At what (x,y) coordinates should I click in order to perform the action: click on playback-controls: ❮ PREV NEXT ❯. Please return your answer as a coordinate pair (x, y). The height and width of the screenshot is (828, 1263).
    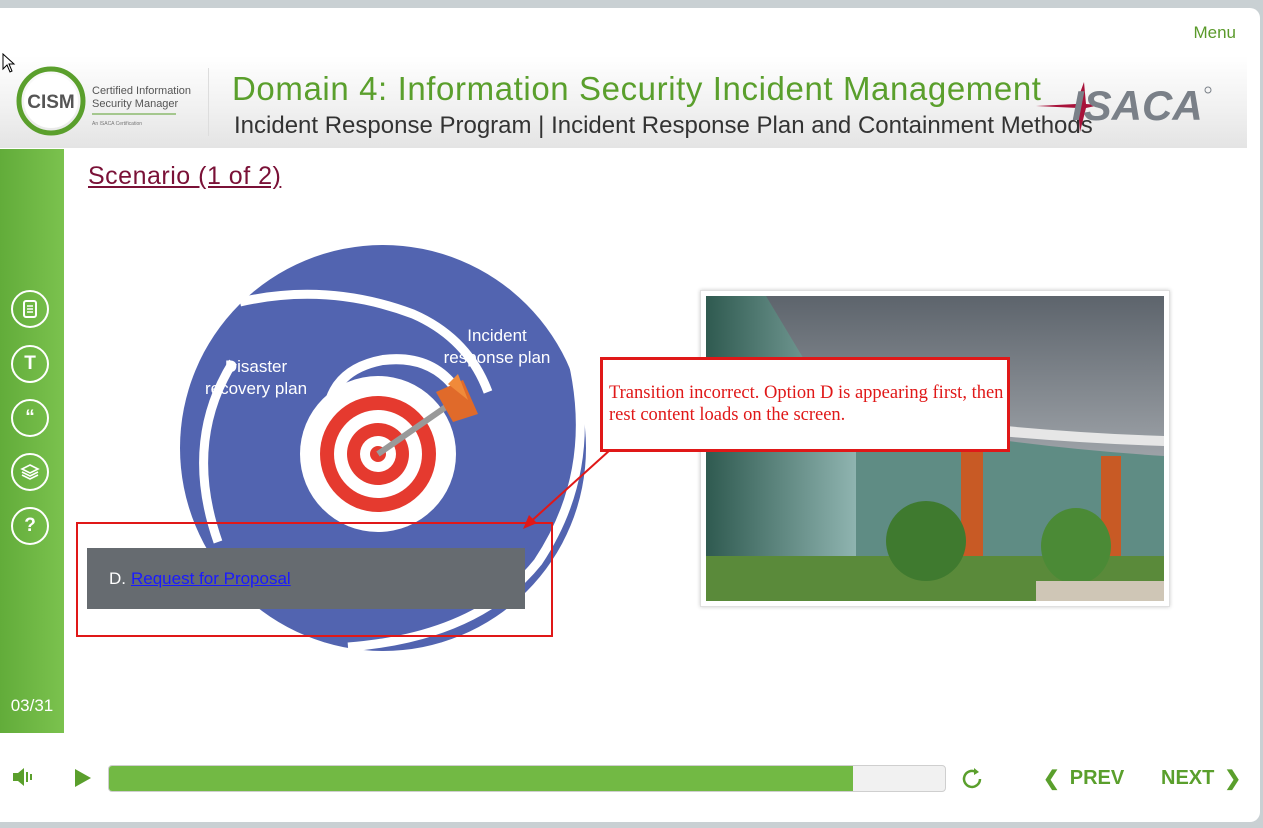
    Looking at the image, I should click on (630, 778).